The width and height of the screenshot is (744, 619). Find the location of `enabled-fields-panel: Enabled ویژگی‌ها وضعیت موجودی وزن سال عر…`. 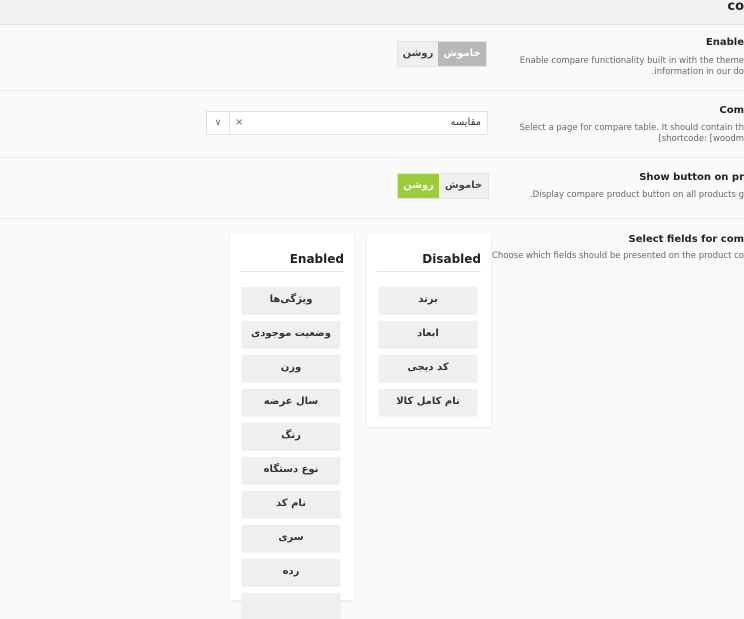

enabled-fields-panel: Enabled ویژگی‌ها وضعیت موجودی وزن سال عر… is located at coordinates (292, 426).